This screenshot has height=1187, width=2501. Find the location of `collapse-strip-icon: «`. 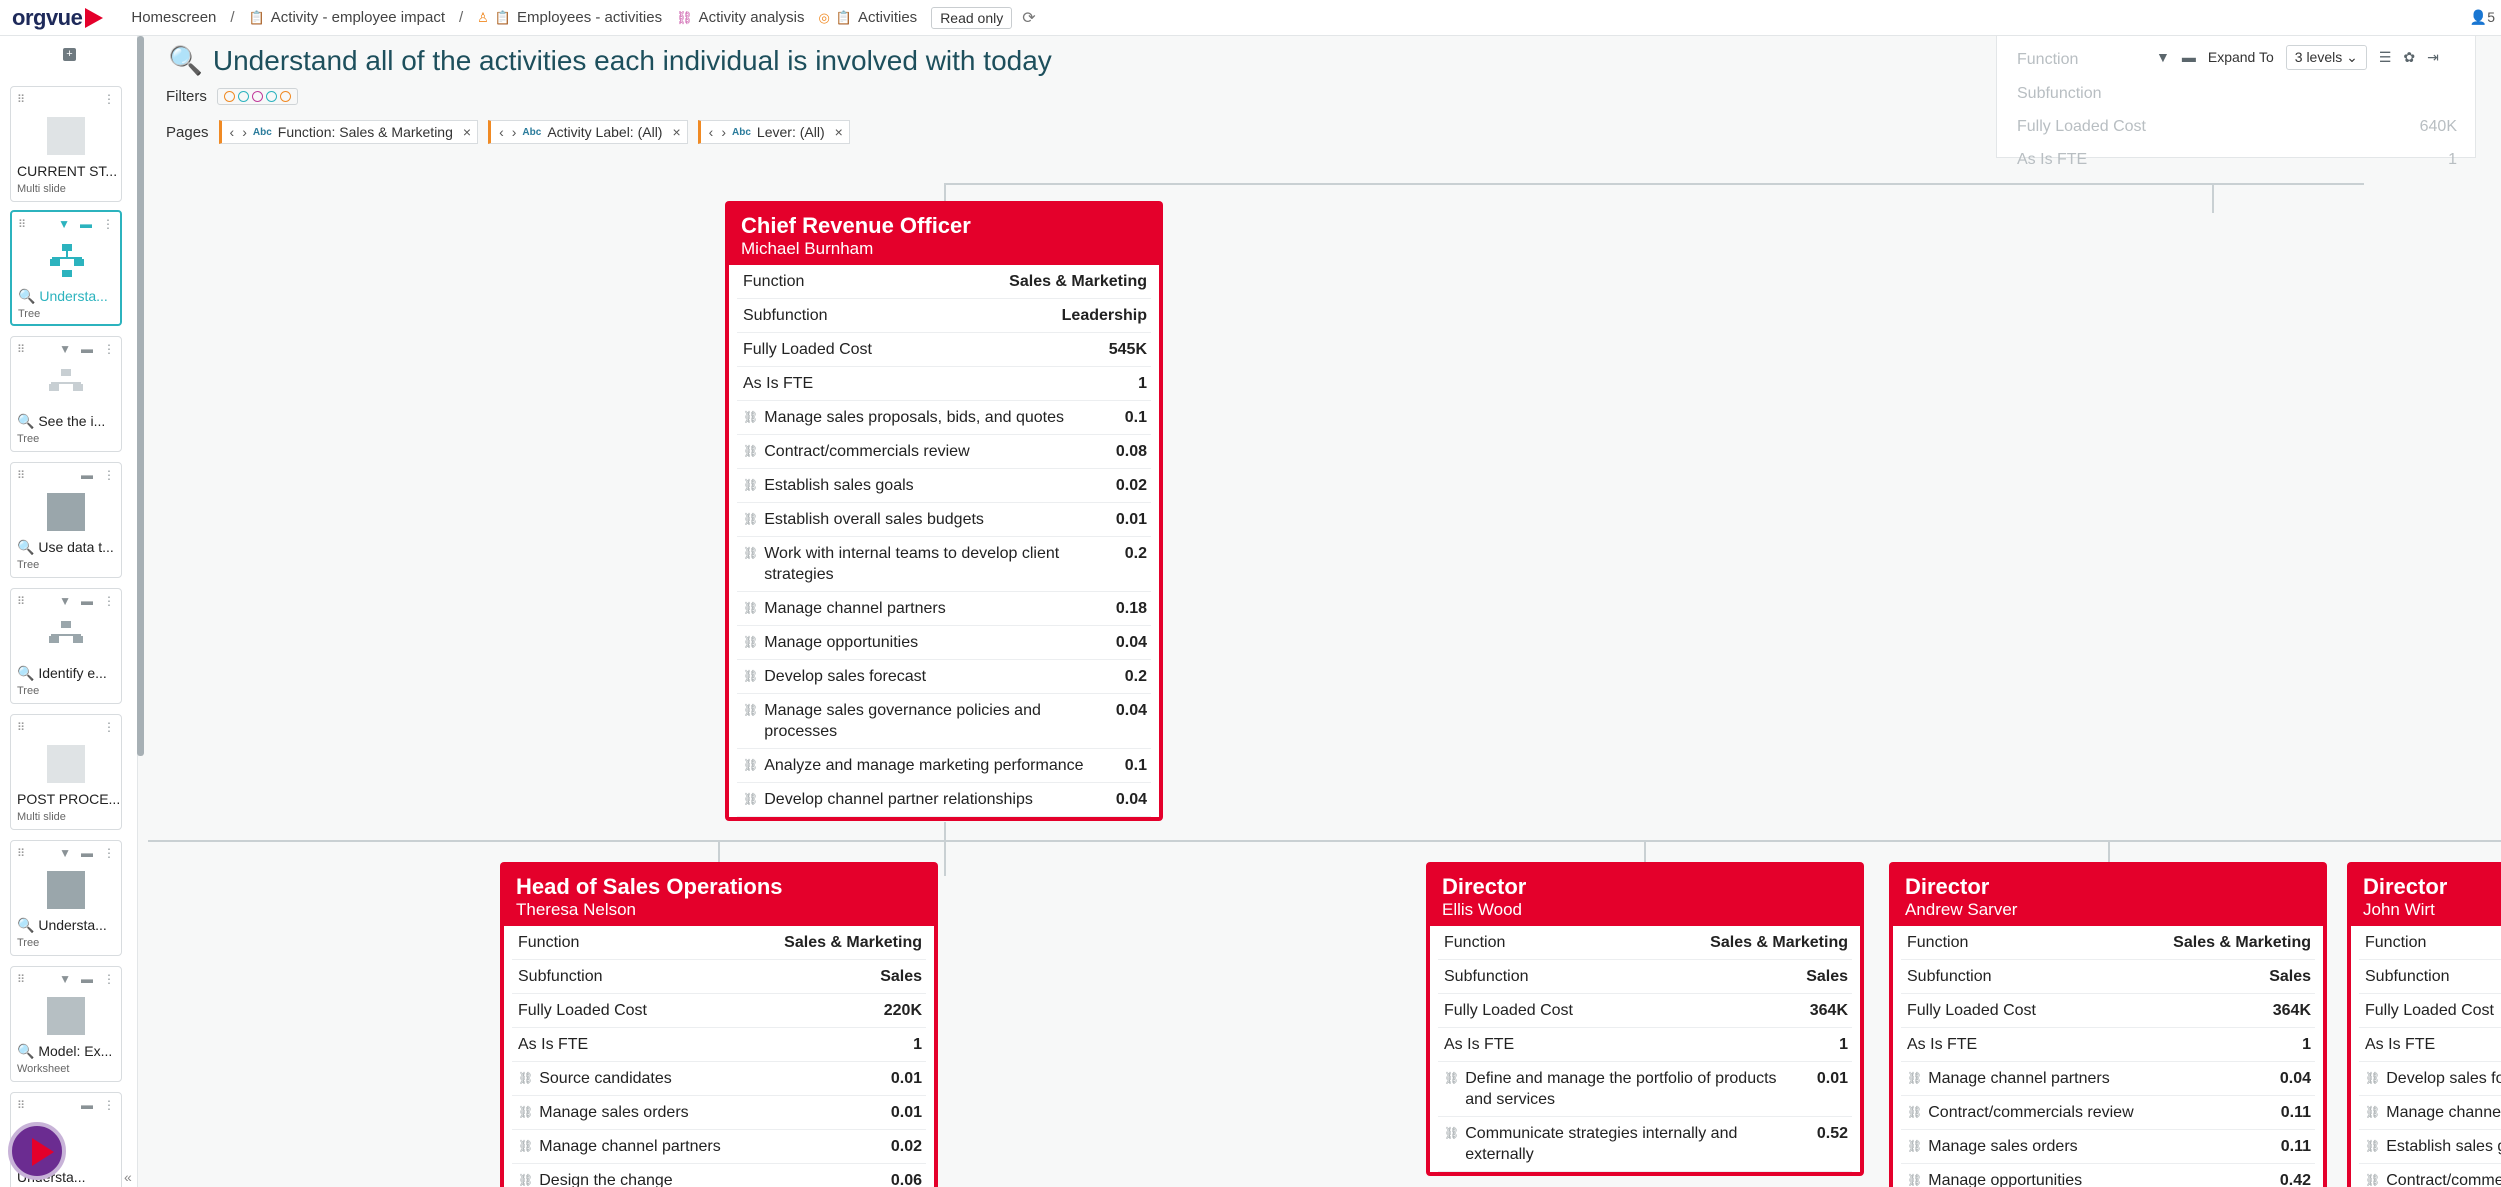

collapse-strip-icon: « is located at coordinates (128, 1177).